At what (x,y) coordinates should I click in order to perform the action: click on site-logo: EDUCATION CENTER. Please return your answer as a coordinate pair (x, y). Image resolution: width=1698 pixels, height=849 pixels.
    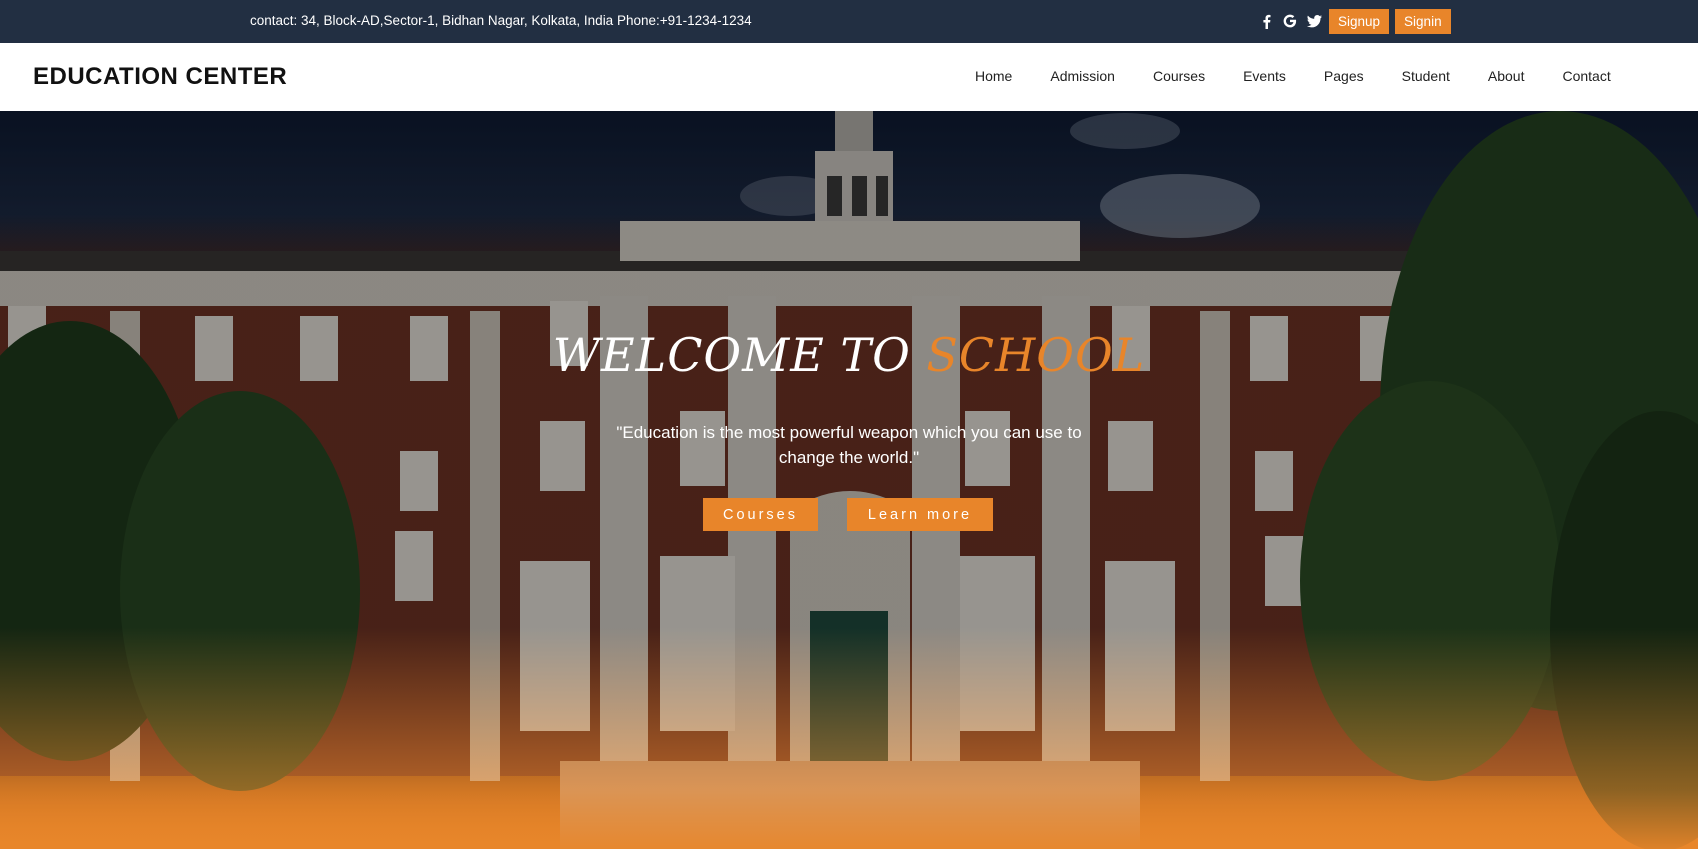
    Looking at the image, I should click on (160, 77).